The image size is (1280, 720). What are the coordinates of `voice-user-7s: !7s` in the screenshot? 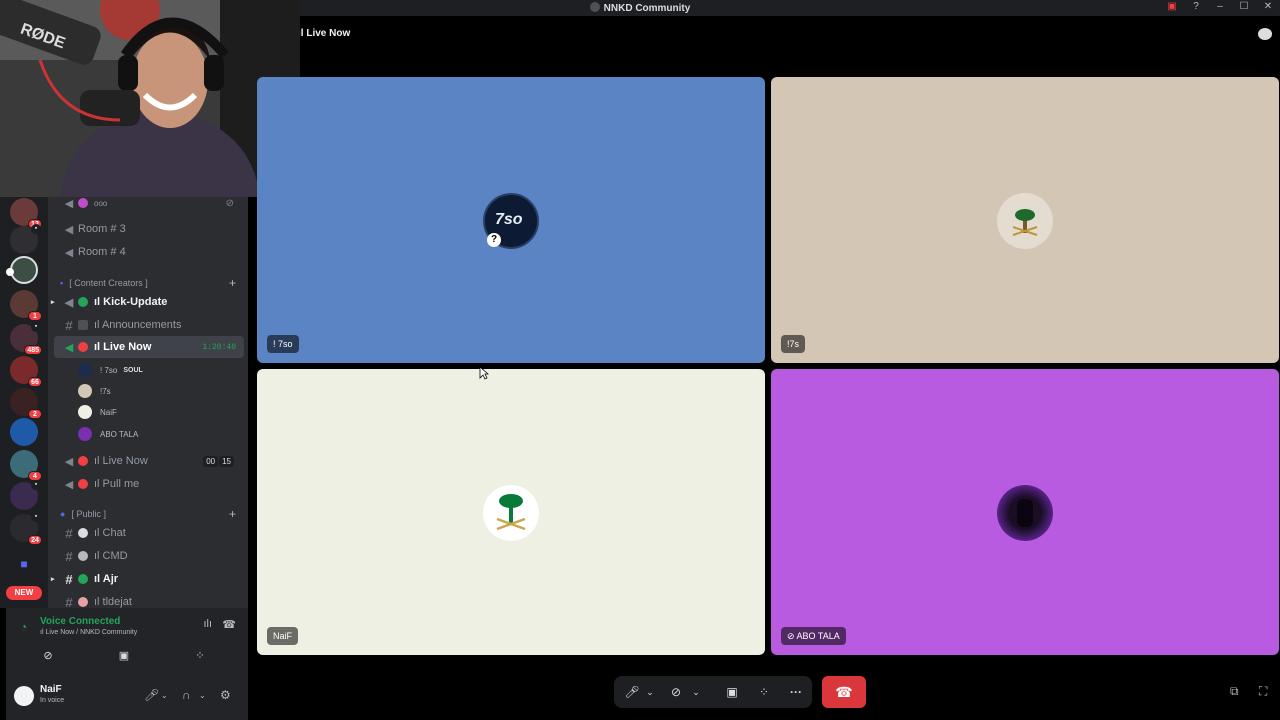 It's located at (94, 391).